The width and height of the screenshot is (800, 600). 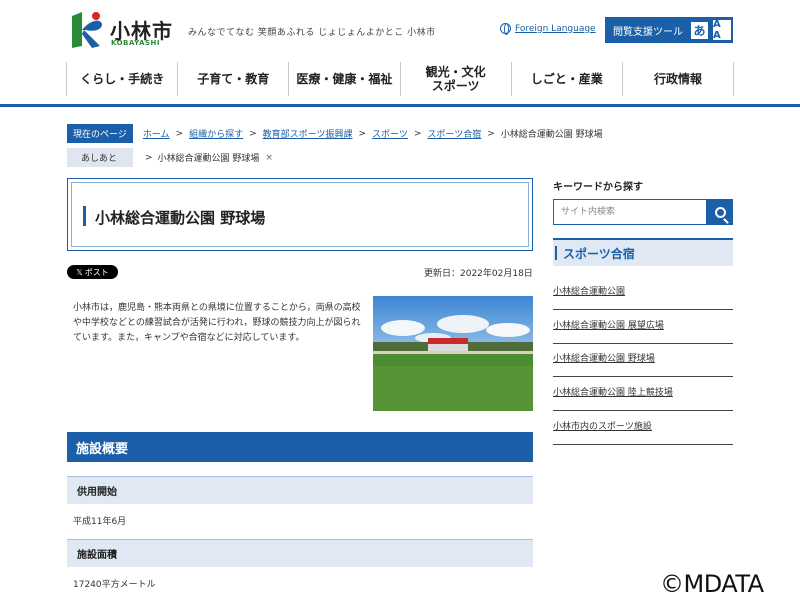 I want to click on tools-label: 閲覧支援ツール, so click(x=648, y=32).